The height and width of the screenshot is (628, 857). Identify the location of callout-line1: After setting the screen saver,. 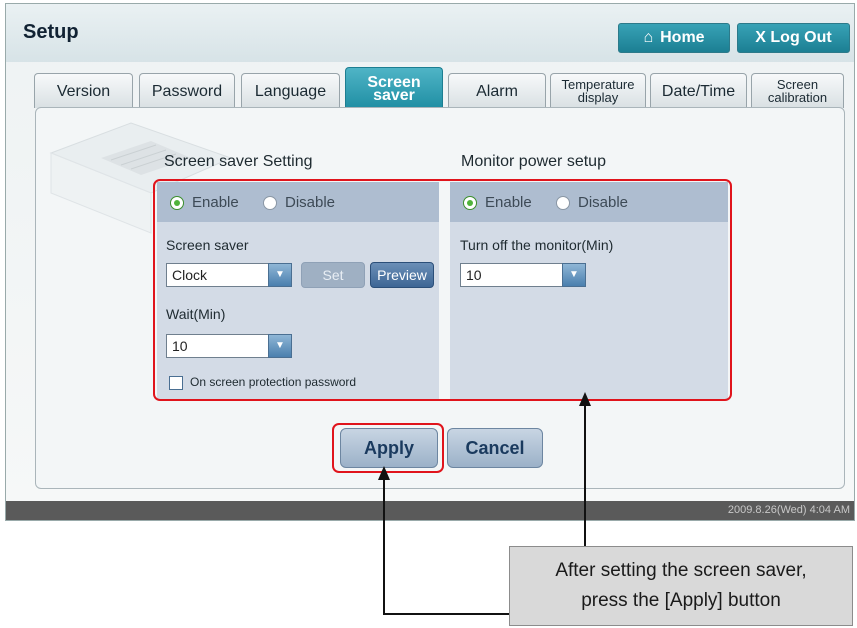
(681, 570).